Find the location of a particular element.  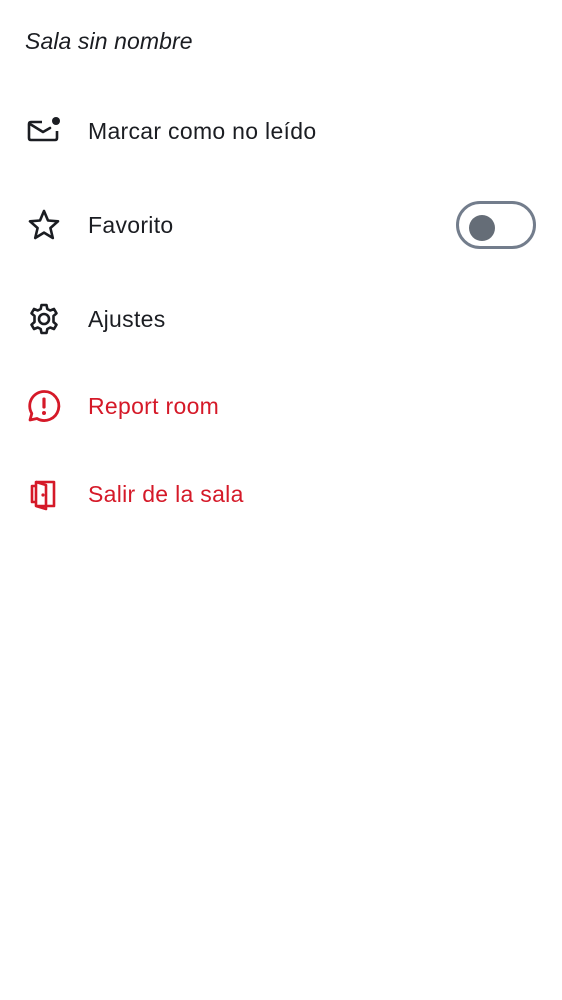

report-chat-icon is located at coordinates (44, 406).